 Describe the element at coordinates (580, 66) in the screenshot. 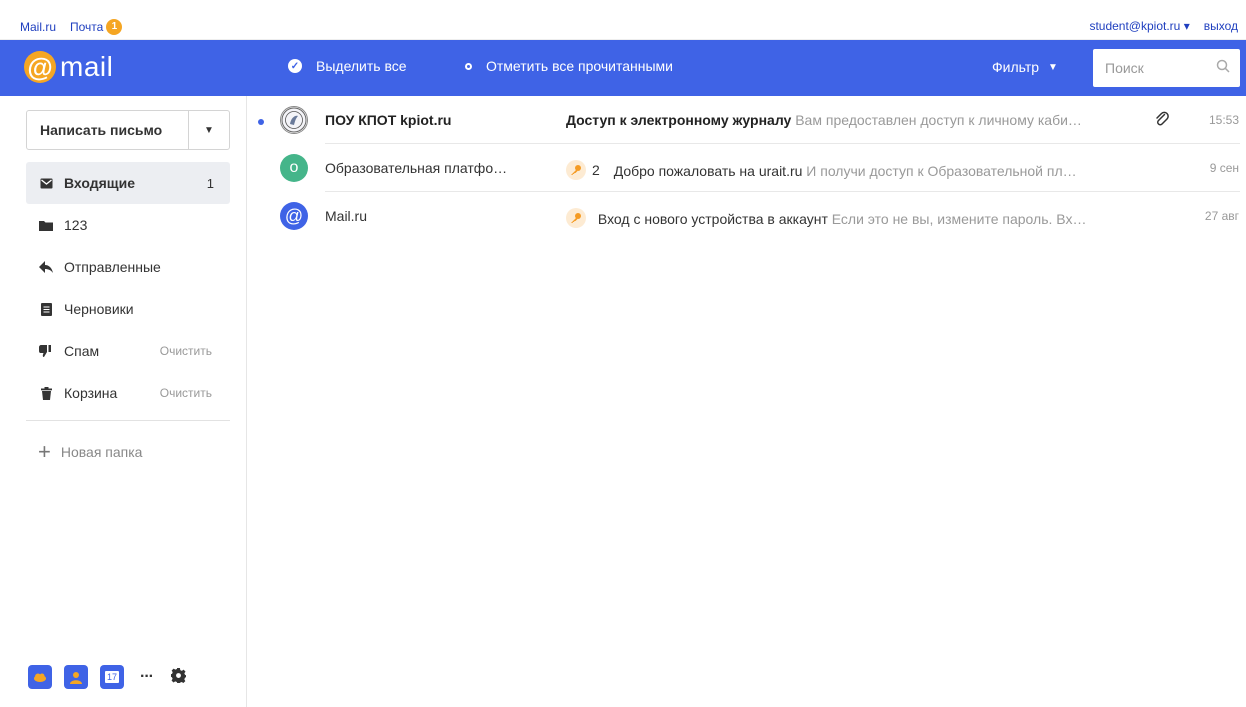

I see `mark-all-read-label: Отметить все прочитанными` at that location.